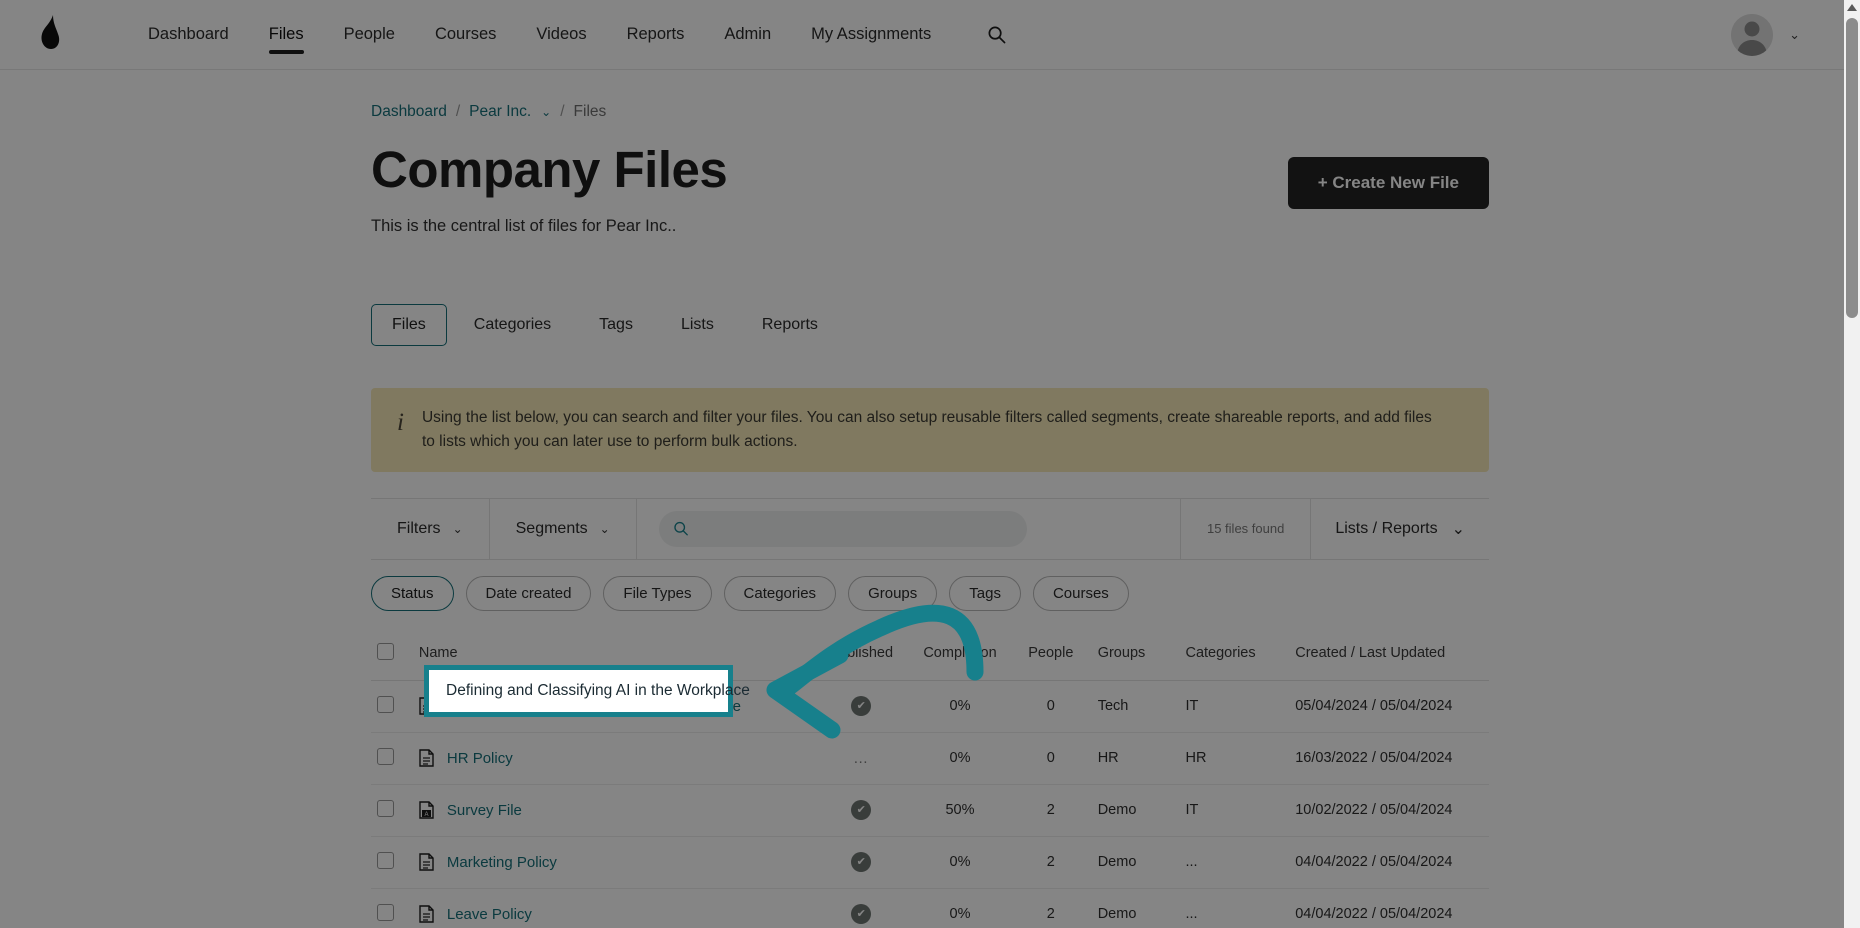 This screenshot has width=1860, height=928. Describe the element at coordinates (512, 325) in the screenshot. I see `tab-categories: Categories` at that location.